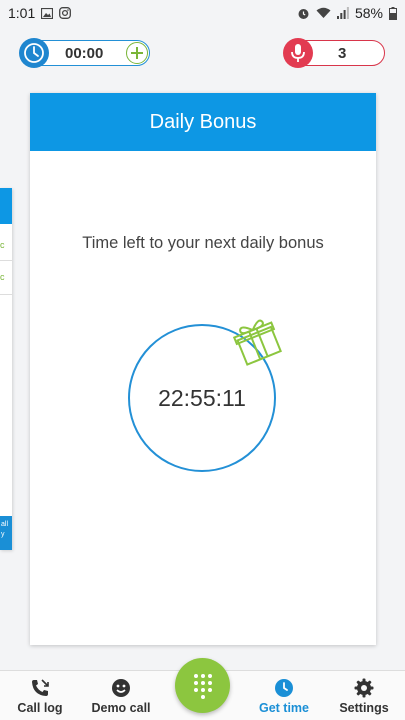 The width and height of the screenshot is (405, 720). What do you see at coordinates (121, 708) in the screenshot?
I see `nav-demo-call-label: Demo call` at bounding box center [121, 708].